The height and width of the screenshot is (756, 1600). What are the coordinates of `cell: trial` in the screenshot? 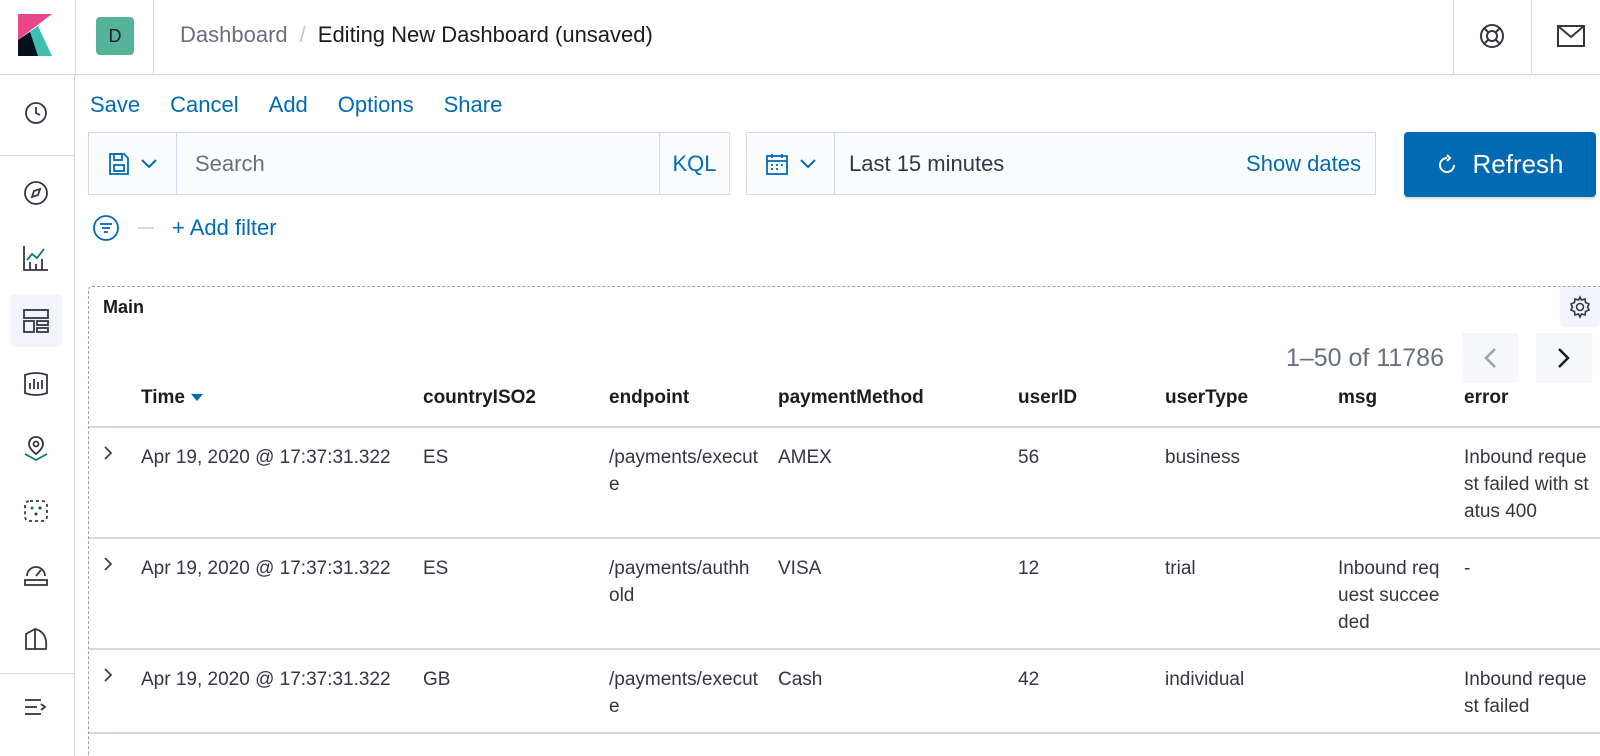 It's located at (1180, 568).